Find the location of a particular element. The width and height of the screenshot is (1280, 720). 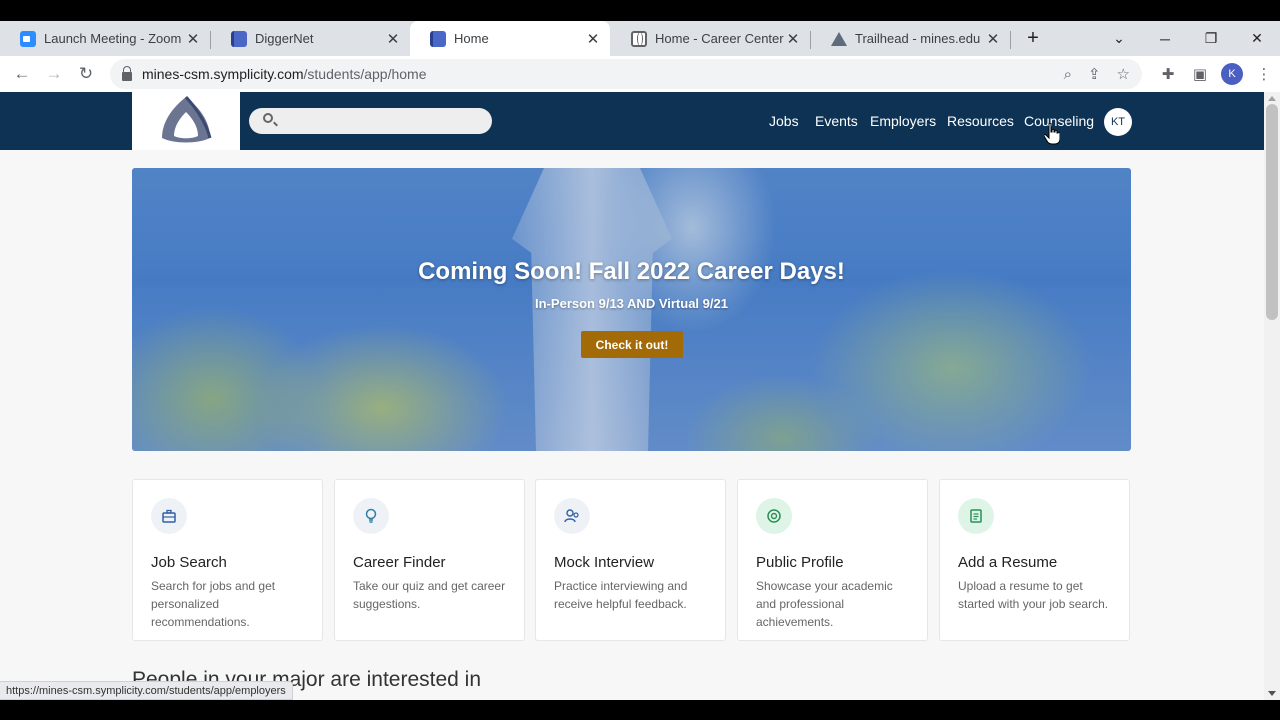

tab-trailhead: Trailhead - mines.edu ✕ is located at coordinates (910, 38).